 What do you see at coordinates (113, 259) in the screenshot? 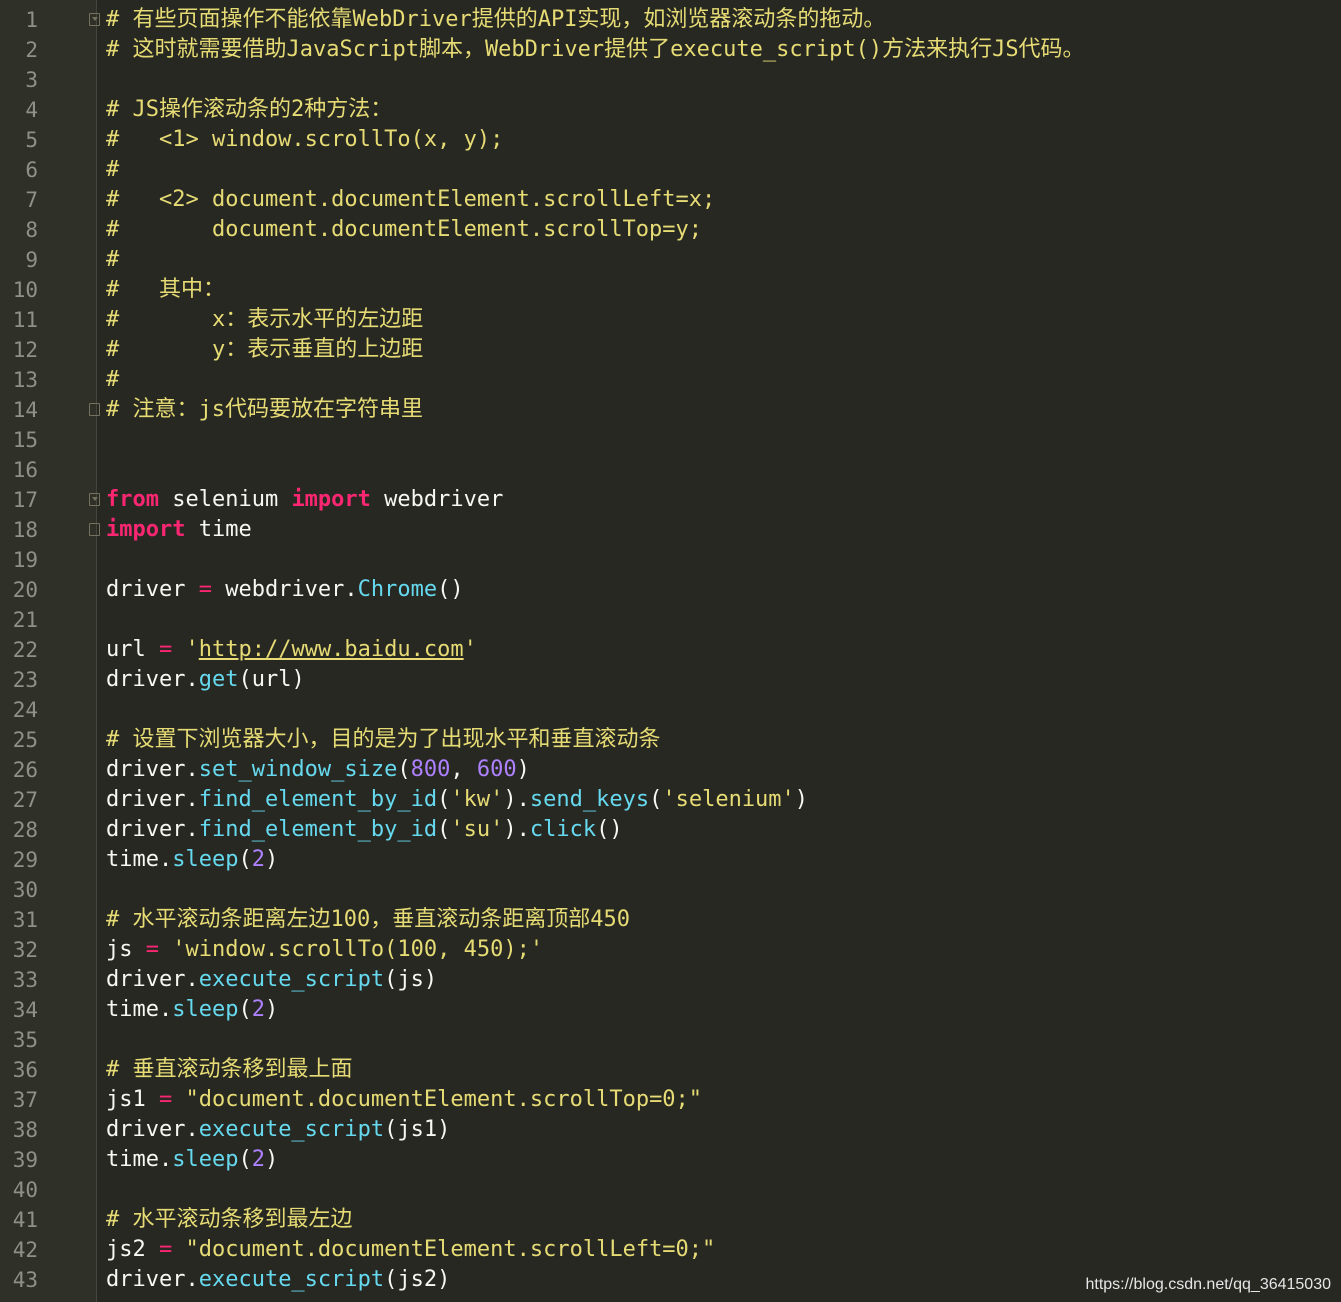
I see `code-token: #` at bounding box center [113, 259].